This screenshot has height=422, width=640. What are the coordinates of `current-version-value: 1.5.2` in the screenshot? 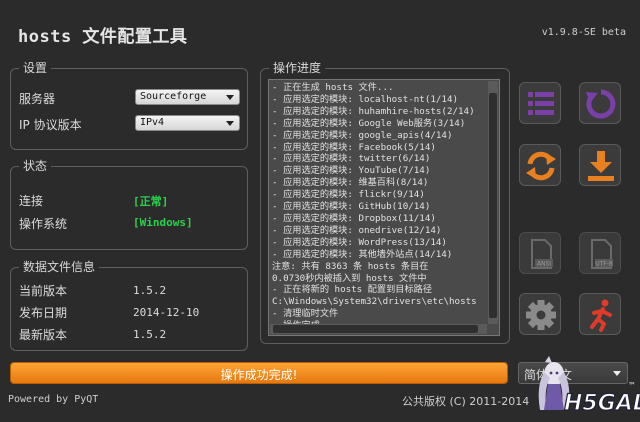 It's located at (150, 290).